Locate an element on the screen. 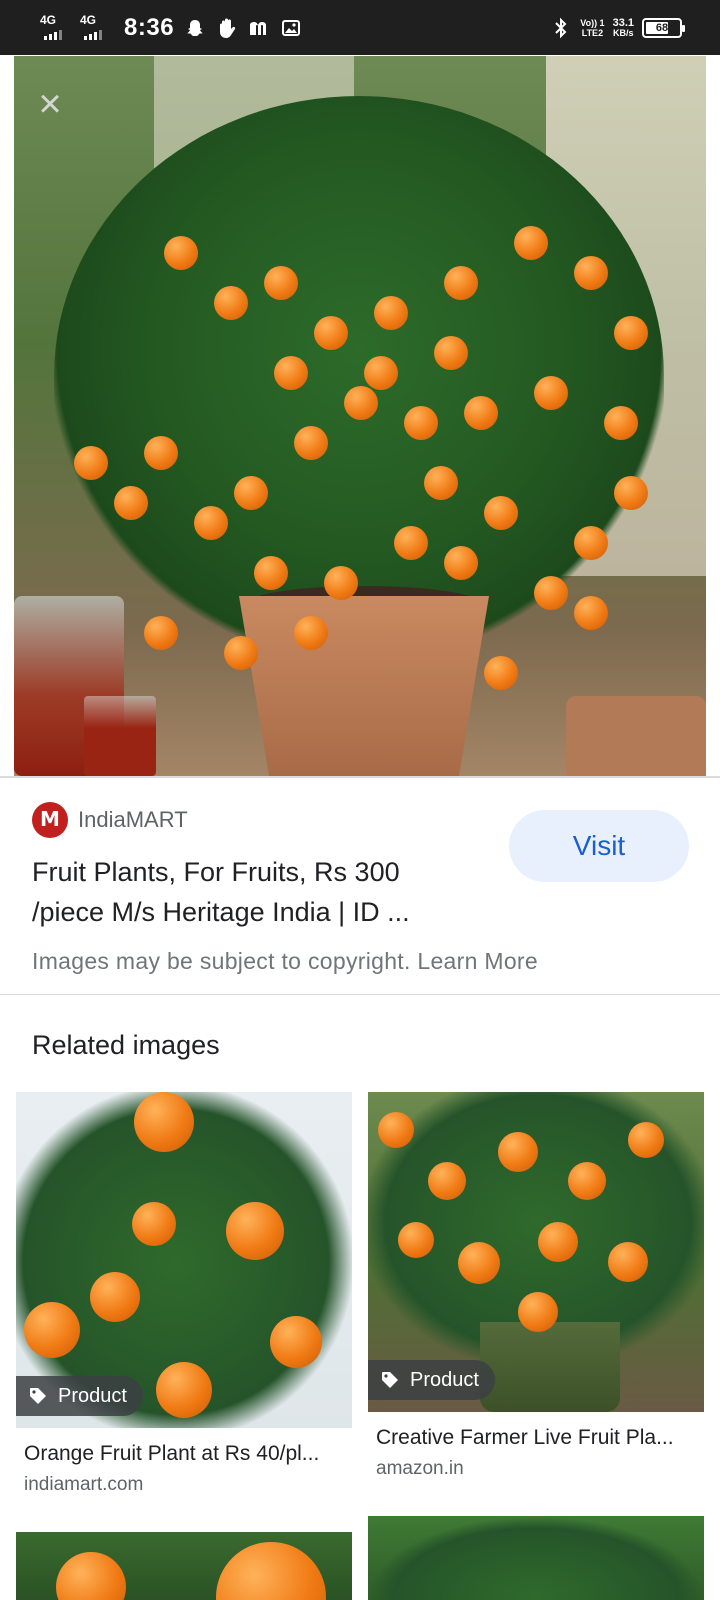 The height and width of the screenshot is (1600, 720). source-row: IndiaMART is located at coordinates (110, 820).